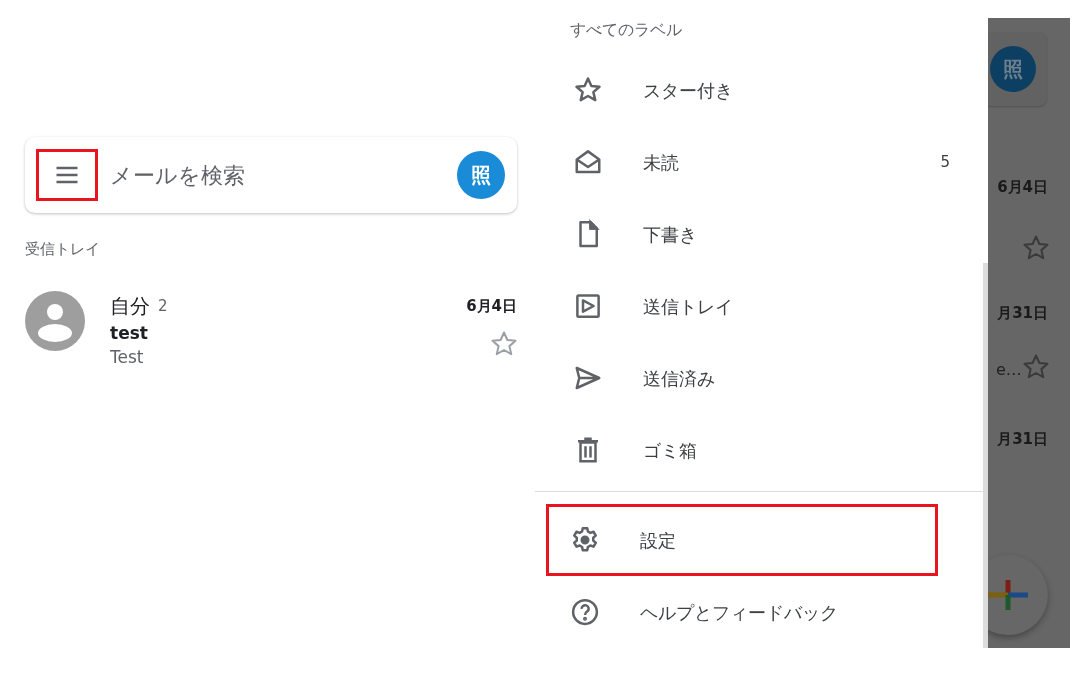 The width and height of the screenshot is (1078, 685). Describe the element at coordinates (63, 249) in the screenshot. I see `folder-title: 受信トレイ` at that location.